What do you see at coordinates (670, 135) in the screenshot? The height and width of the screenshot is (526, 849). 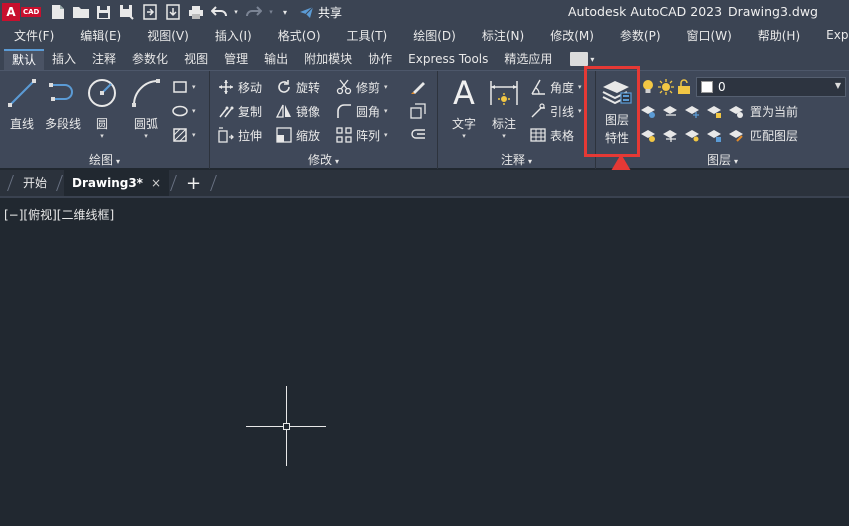 I see `layer-unisolate-icon` at bounding box center [670, 135].